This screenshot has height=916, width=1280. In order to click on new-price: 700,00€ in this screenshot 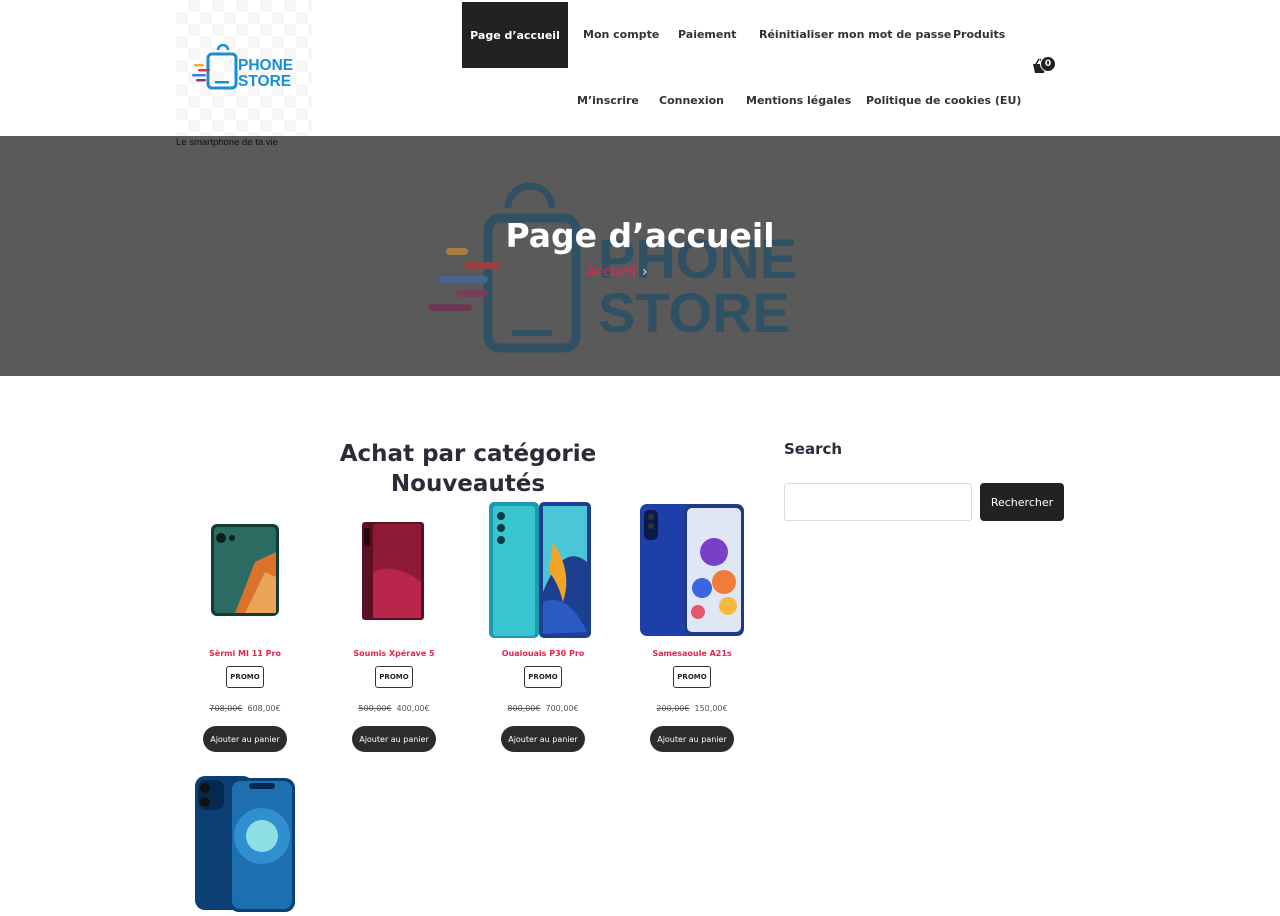, I will do `click(562, 708)`.